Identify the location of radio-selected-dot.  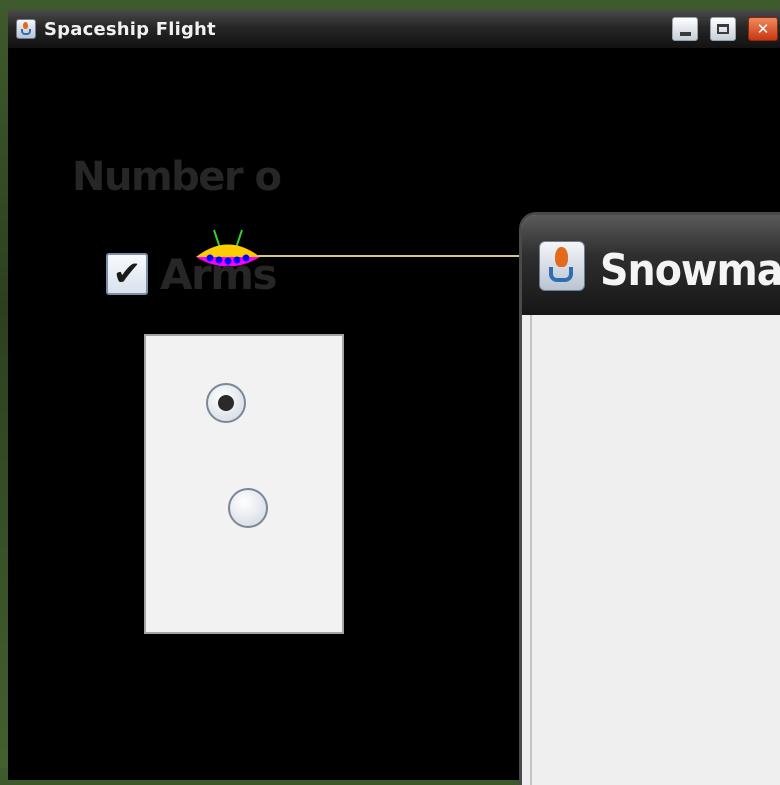
(226, 403).